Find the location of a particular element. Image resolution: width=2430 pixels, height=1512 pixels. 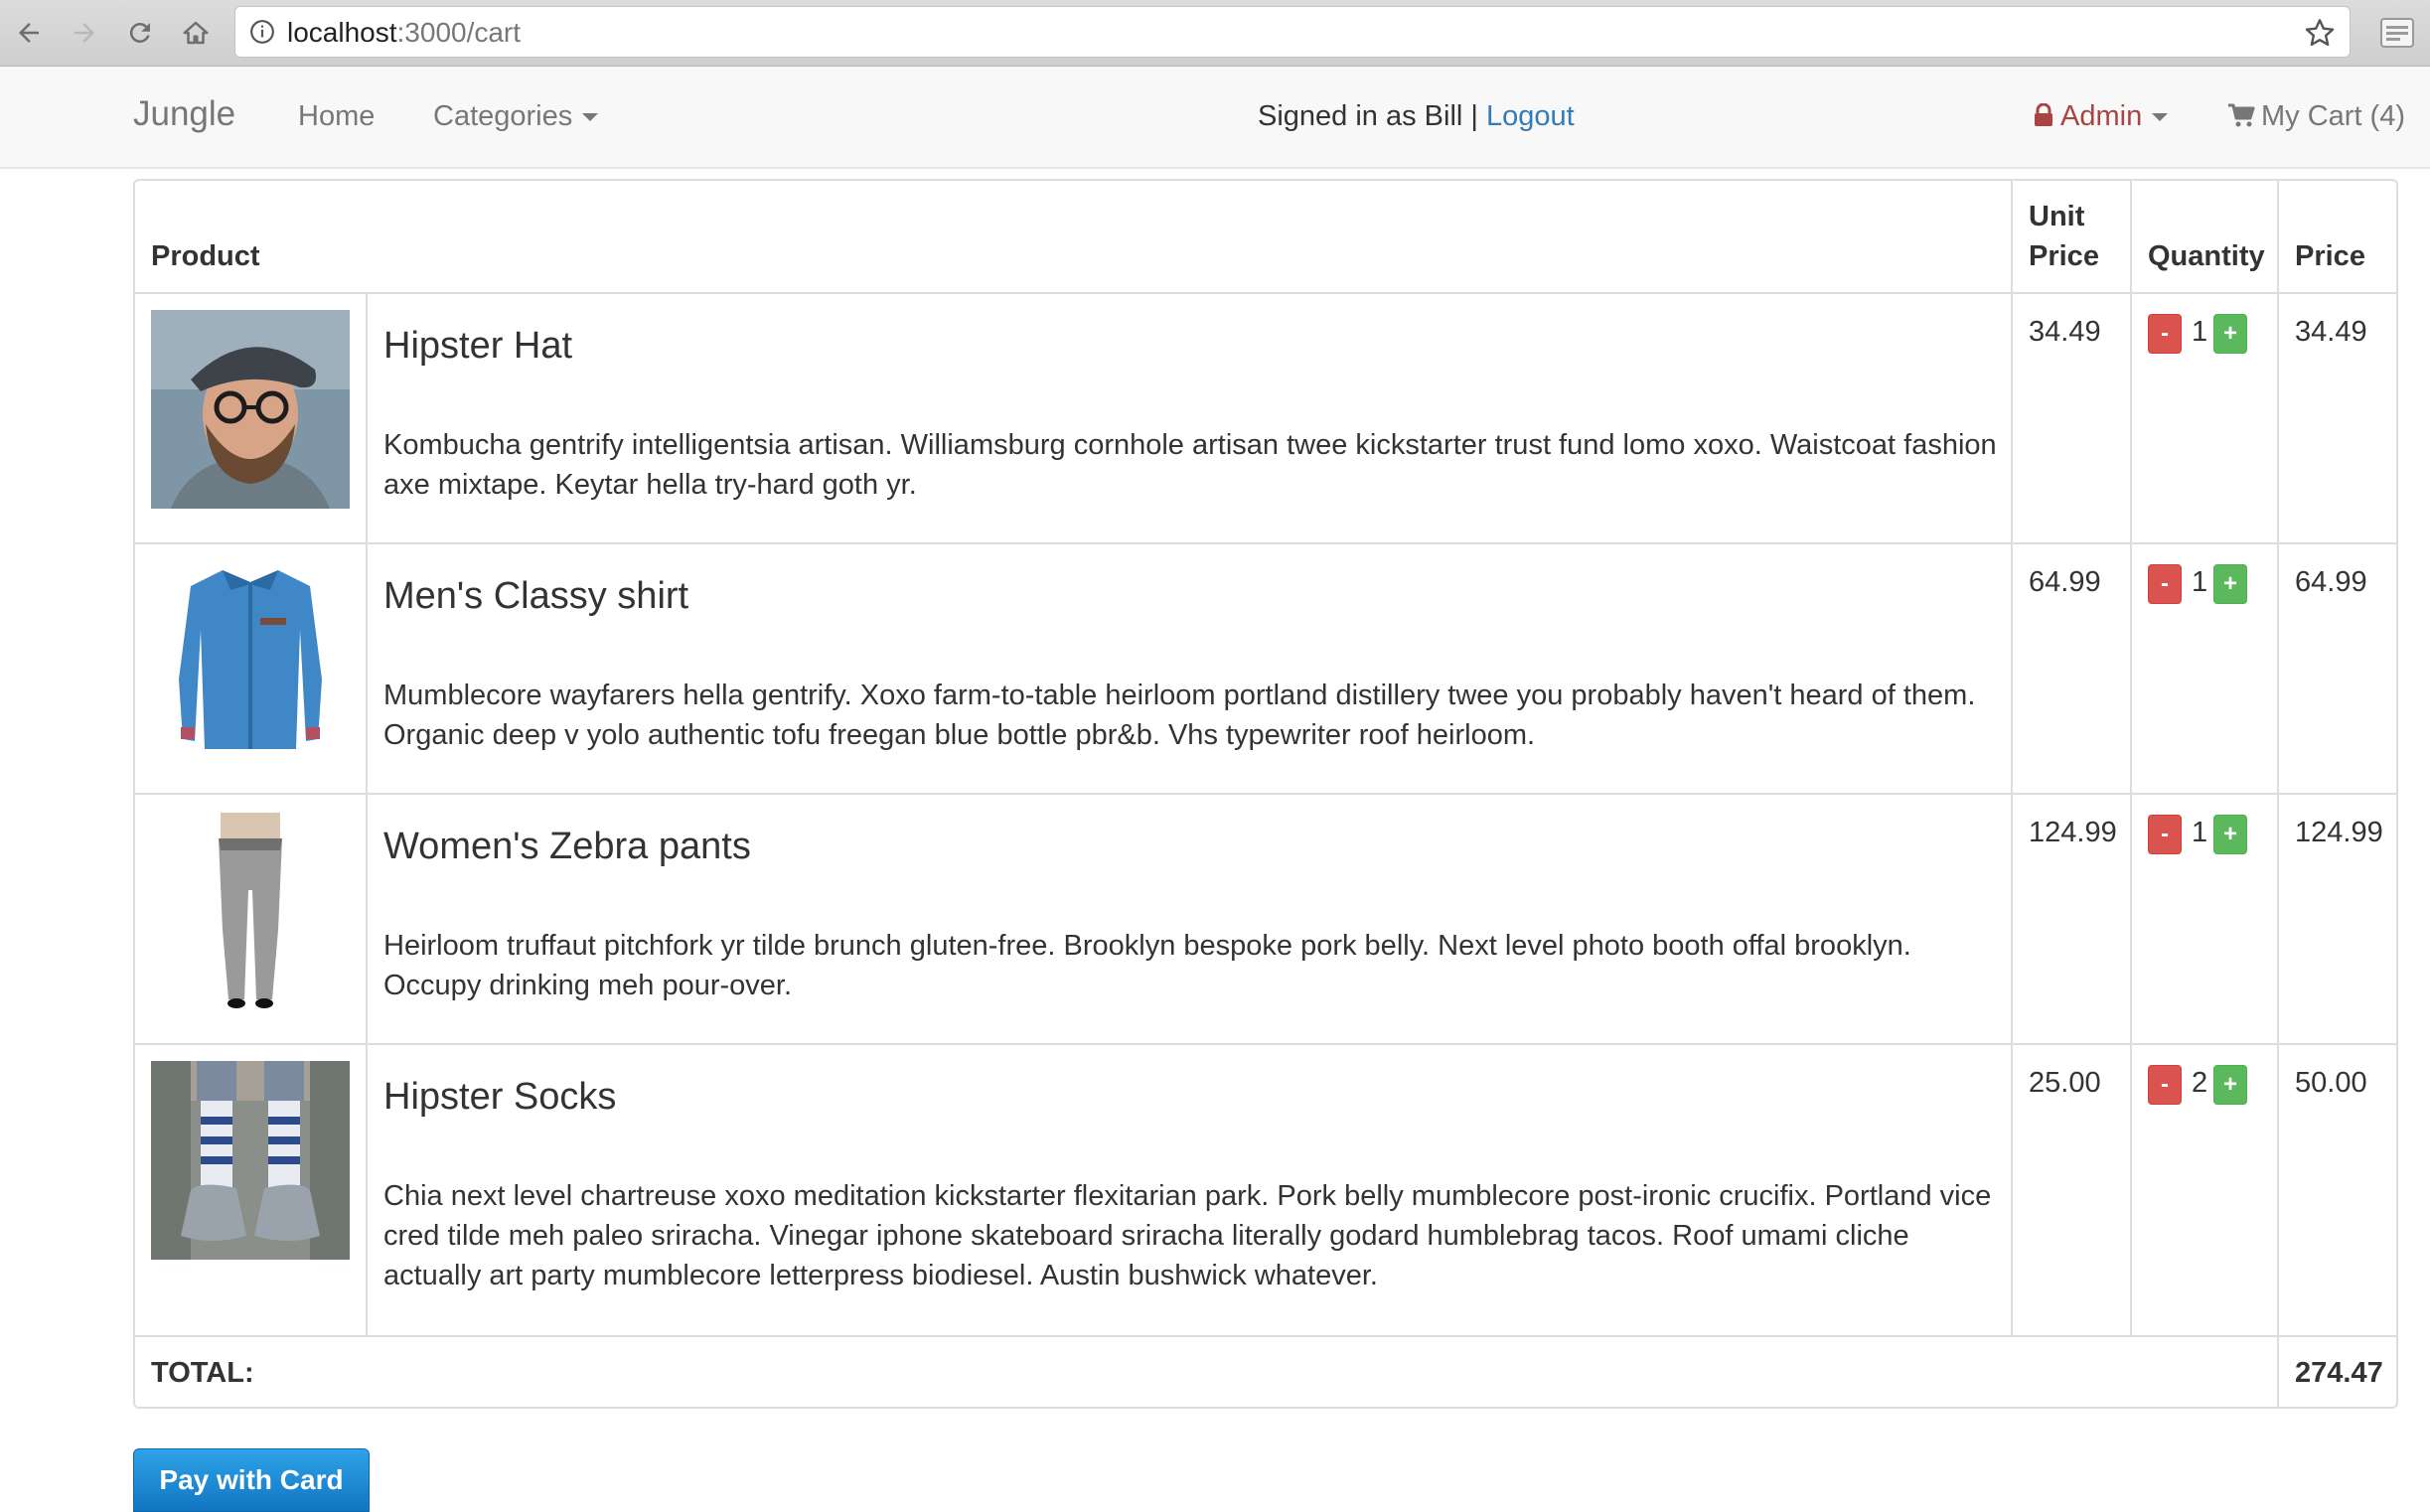

nav-admin-dropdown: Admin is located at coordinates (2101, 116).